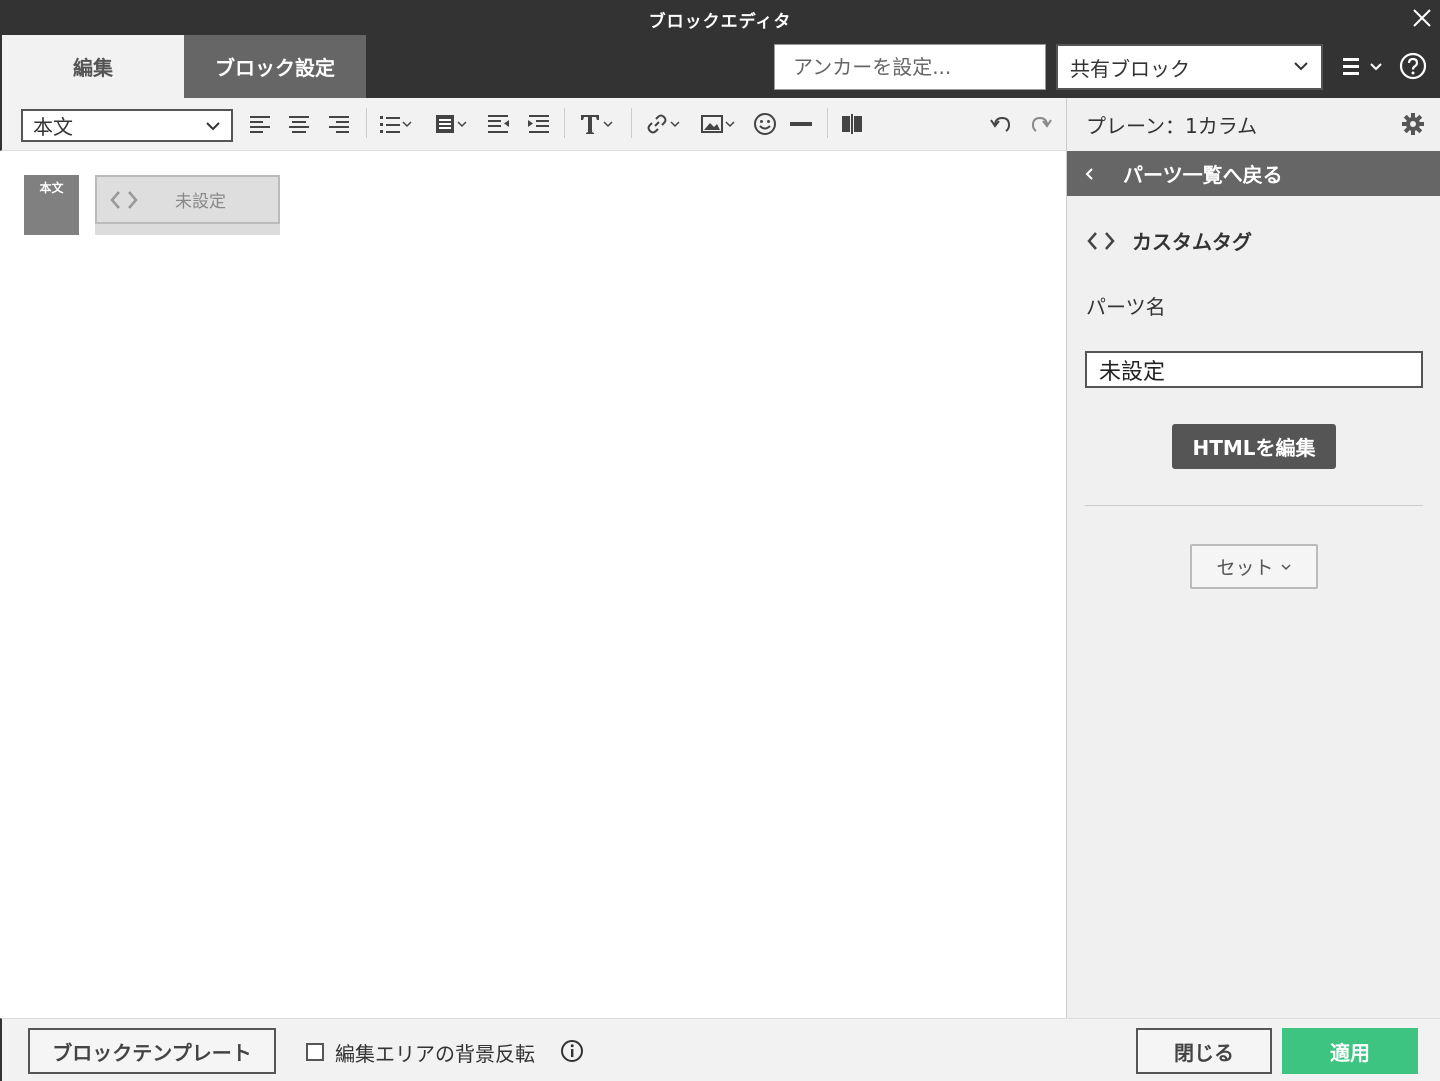 The image size is (1440, 1081). I want to click on undo-icon, so click(1000, 124).